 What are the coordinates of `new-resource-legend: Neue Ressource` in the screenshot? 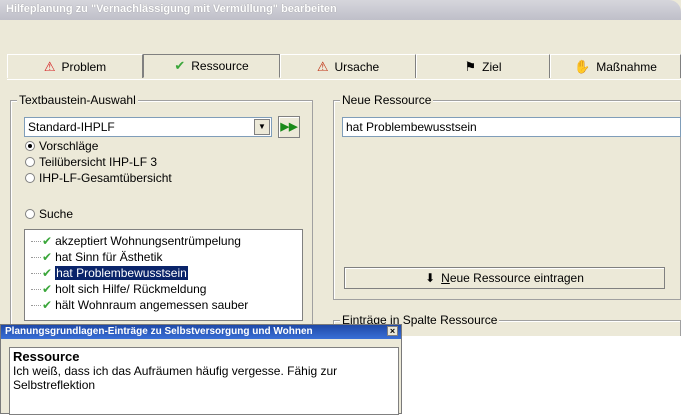 It's located at (387, 100).